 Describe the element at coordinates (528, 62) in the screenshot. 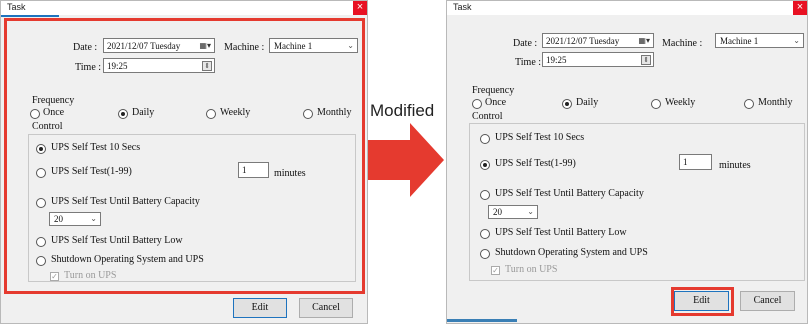

I see `time-label: Time :` at that location.